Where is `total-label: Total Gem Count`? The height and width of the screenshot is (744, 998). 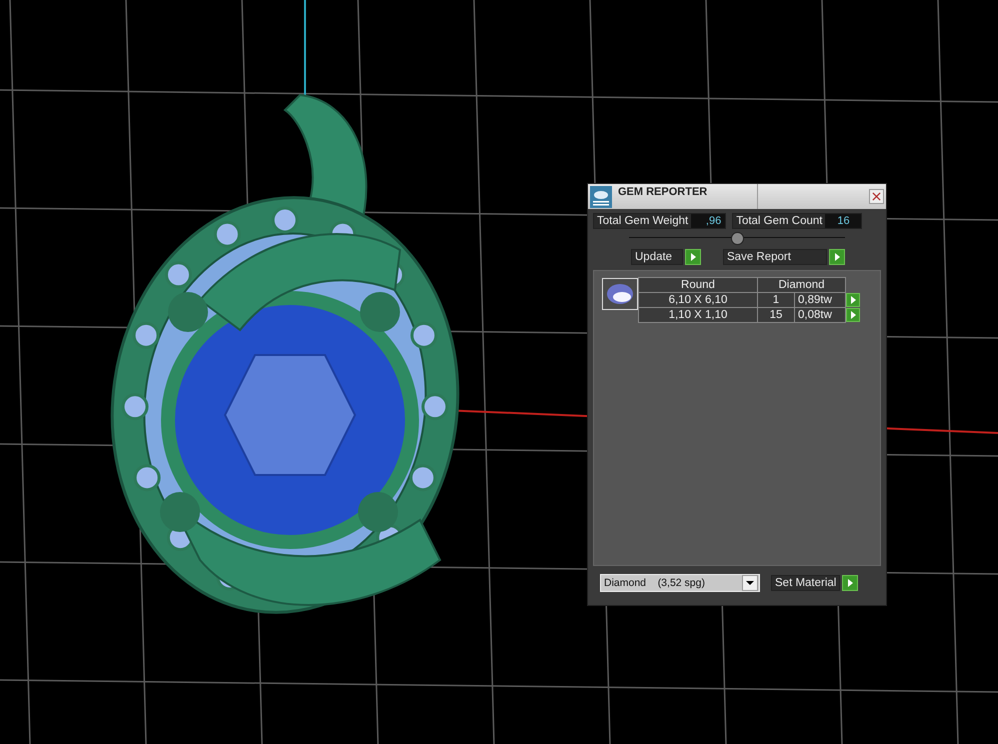 total-label: Total Gem Count is located at coordinates (779, 221).